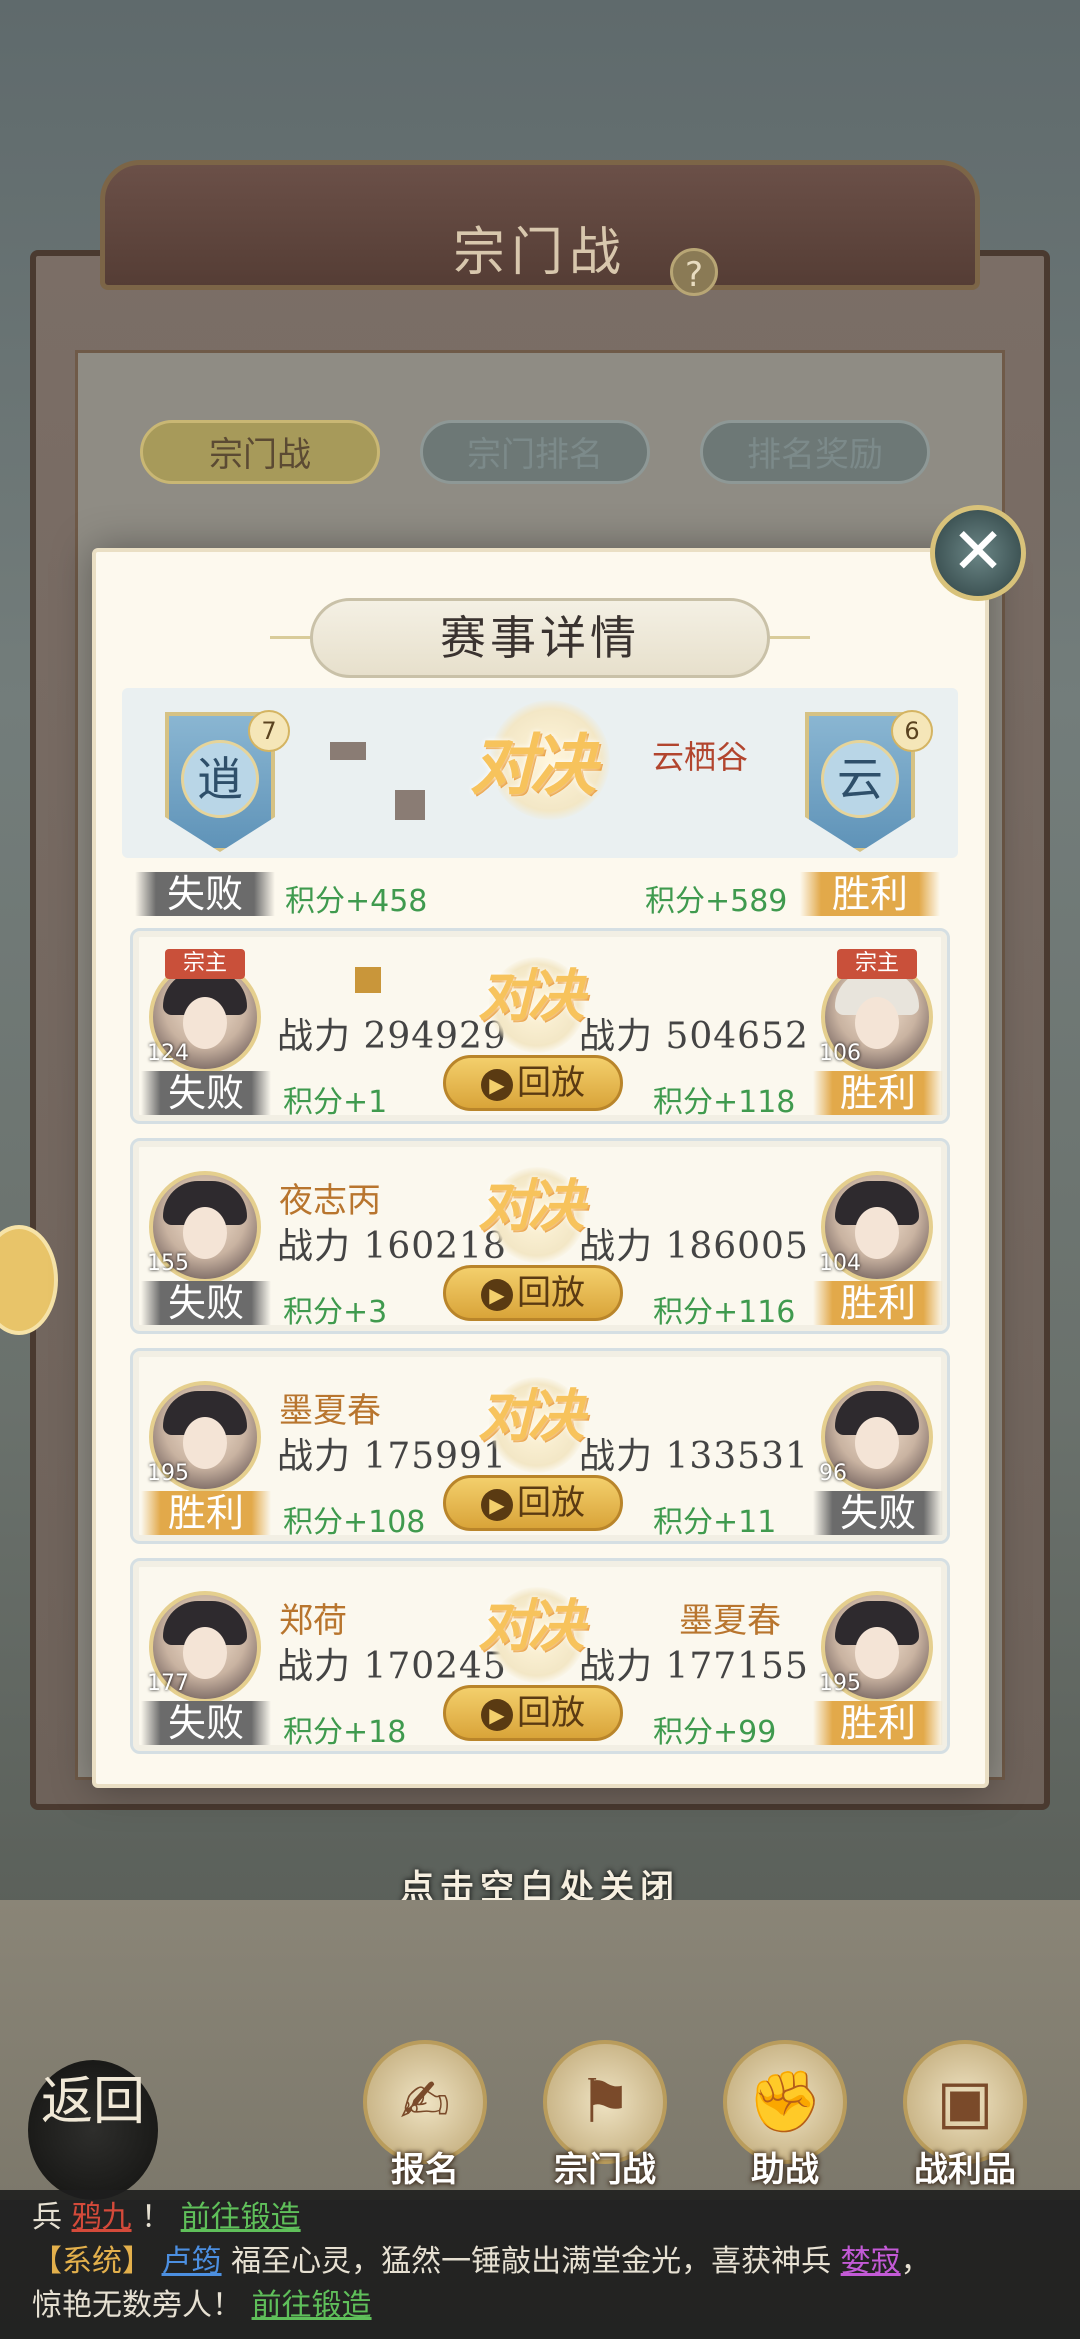  What do you see at coordinates (605, 2115) in the screenshot?
I see `nav-sect-war: ⚑ 宗门战` at bounding box center [605, 2115].